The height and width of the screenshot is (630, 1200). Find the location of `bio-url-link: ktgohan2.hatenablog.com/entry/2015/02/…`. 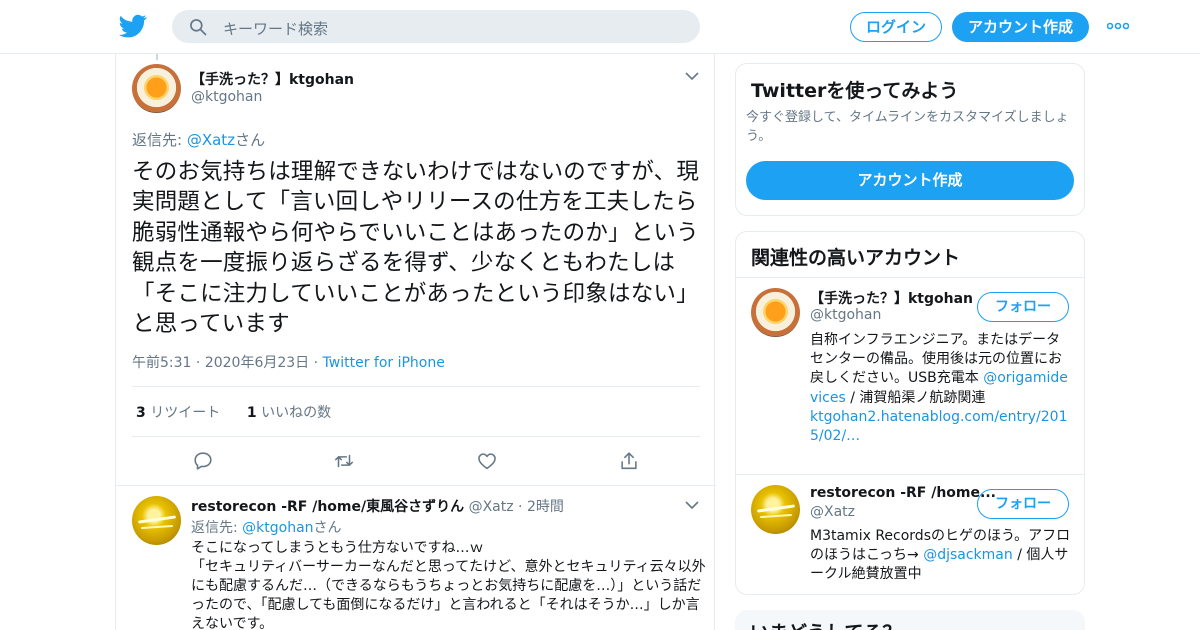

bio-url-link: ktgohan2.hatenablog.com/entry/2015/02/… is located at coordinates (941, 427).